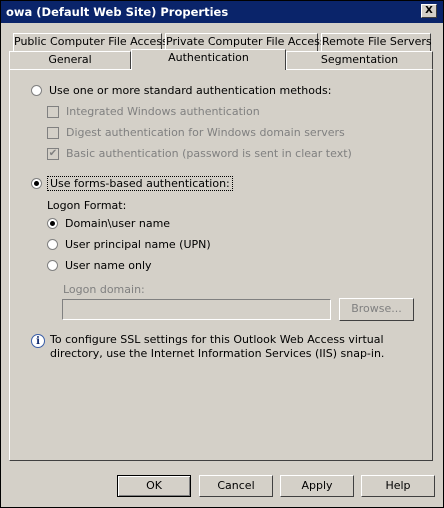 The image size is (444, 508). What do you see at coordinates (53, 133) in the screenshot?
I see `digest-auth-checkbox` at bounding box center [53, 133].